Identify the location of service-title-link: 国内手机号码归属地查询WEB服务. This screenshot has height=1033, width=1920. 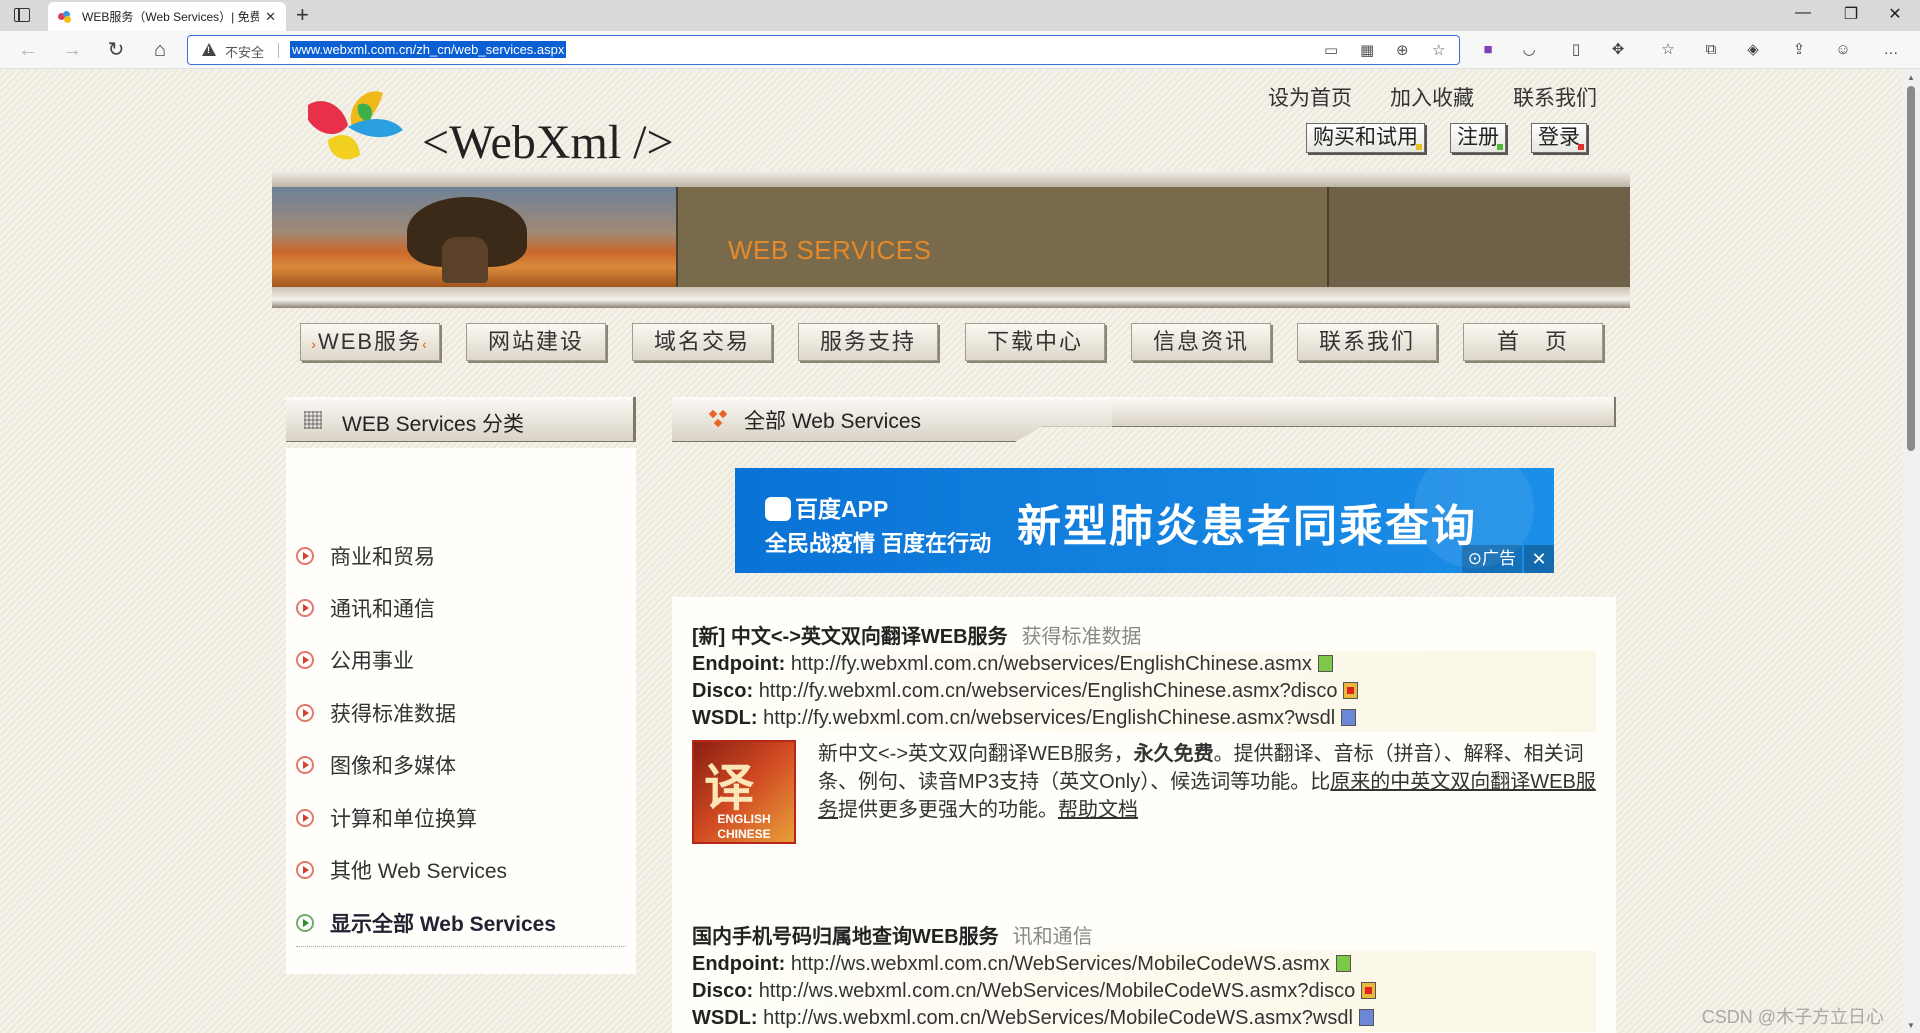
(845, 937).